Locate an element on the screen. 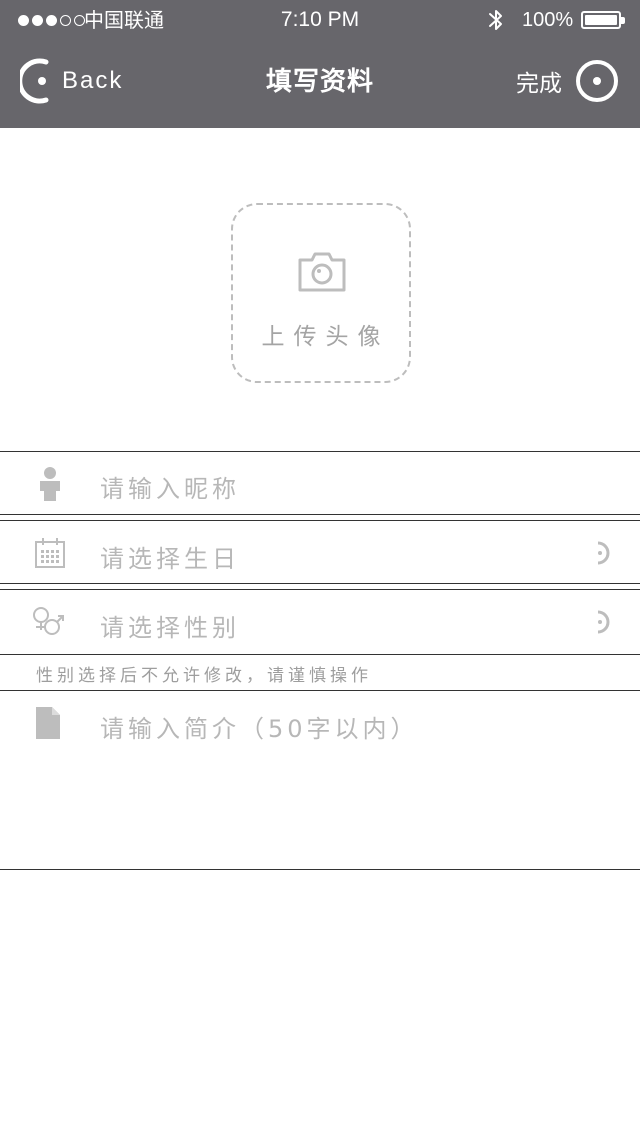  status-bar: 中国联通 7:10 PM 100% is located at coordinates (320, 20).